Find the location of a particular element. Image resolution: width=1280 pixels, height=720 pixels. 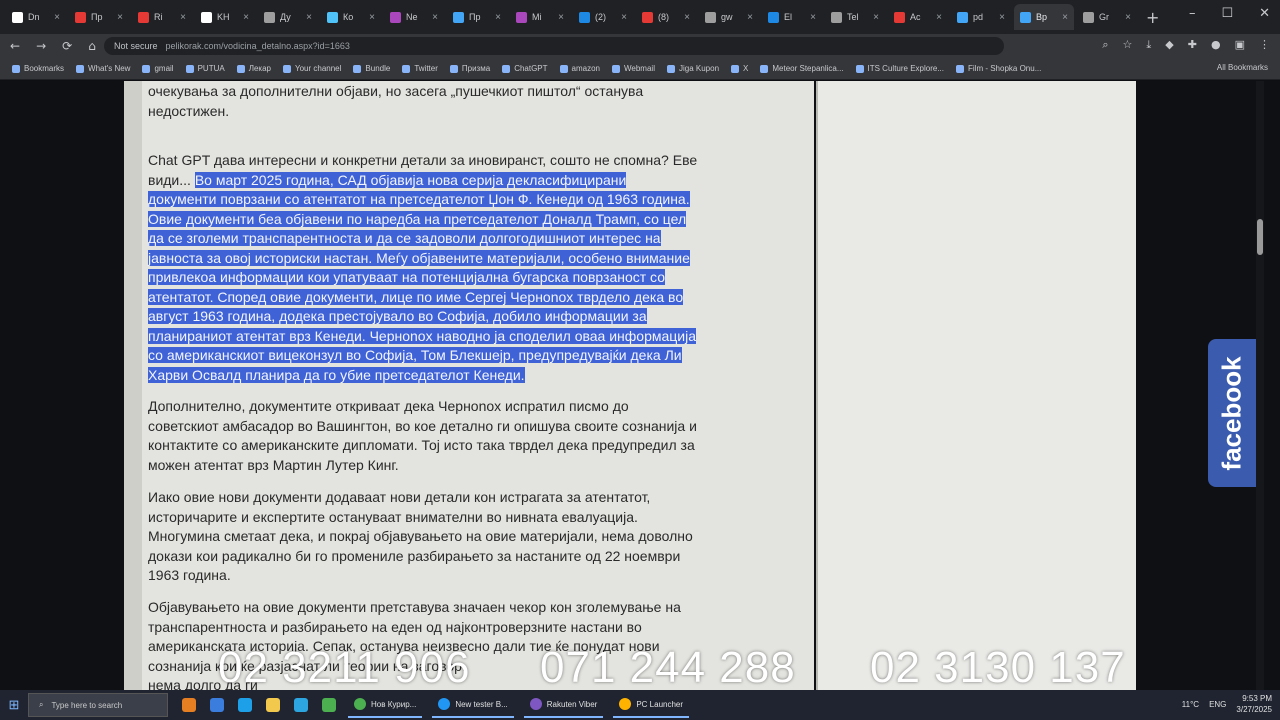

all-bookmarks: All Bookmarks is located at coordinates (1242, 67).